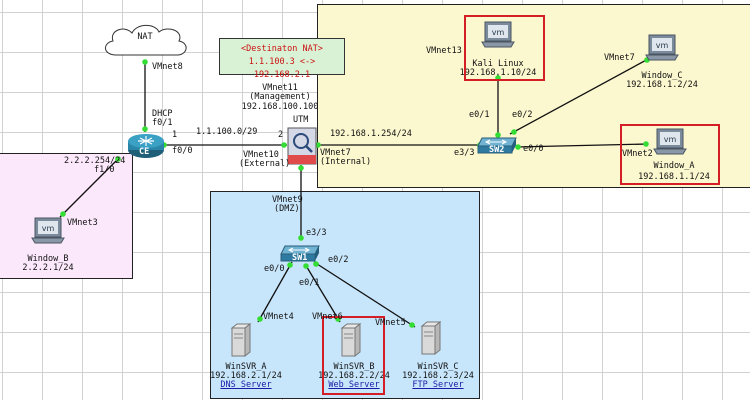 The width and height of the screenshot is (750, 400). Describe the element at coordinates (182, 151) in the screenshot. I see `label-ce-f00: f0/0` at that location.